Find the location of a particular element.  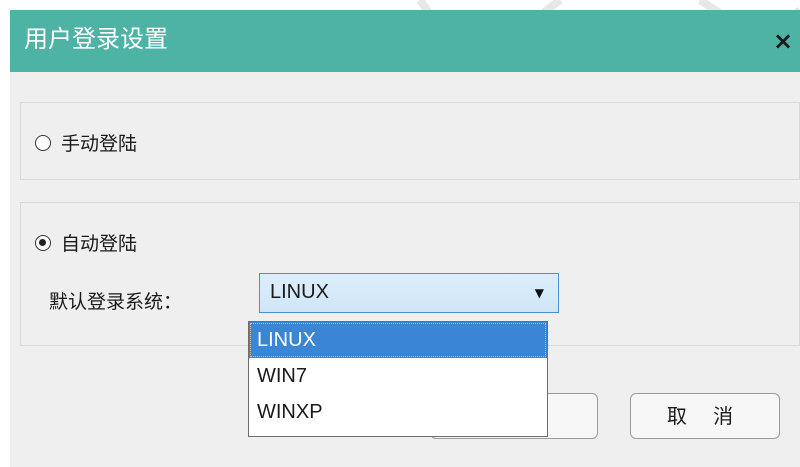

system-dropdown-list: LINUX WIN7 WINXP is located at coordinates (398, 379).